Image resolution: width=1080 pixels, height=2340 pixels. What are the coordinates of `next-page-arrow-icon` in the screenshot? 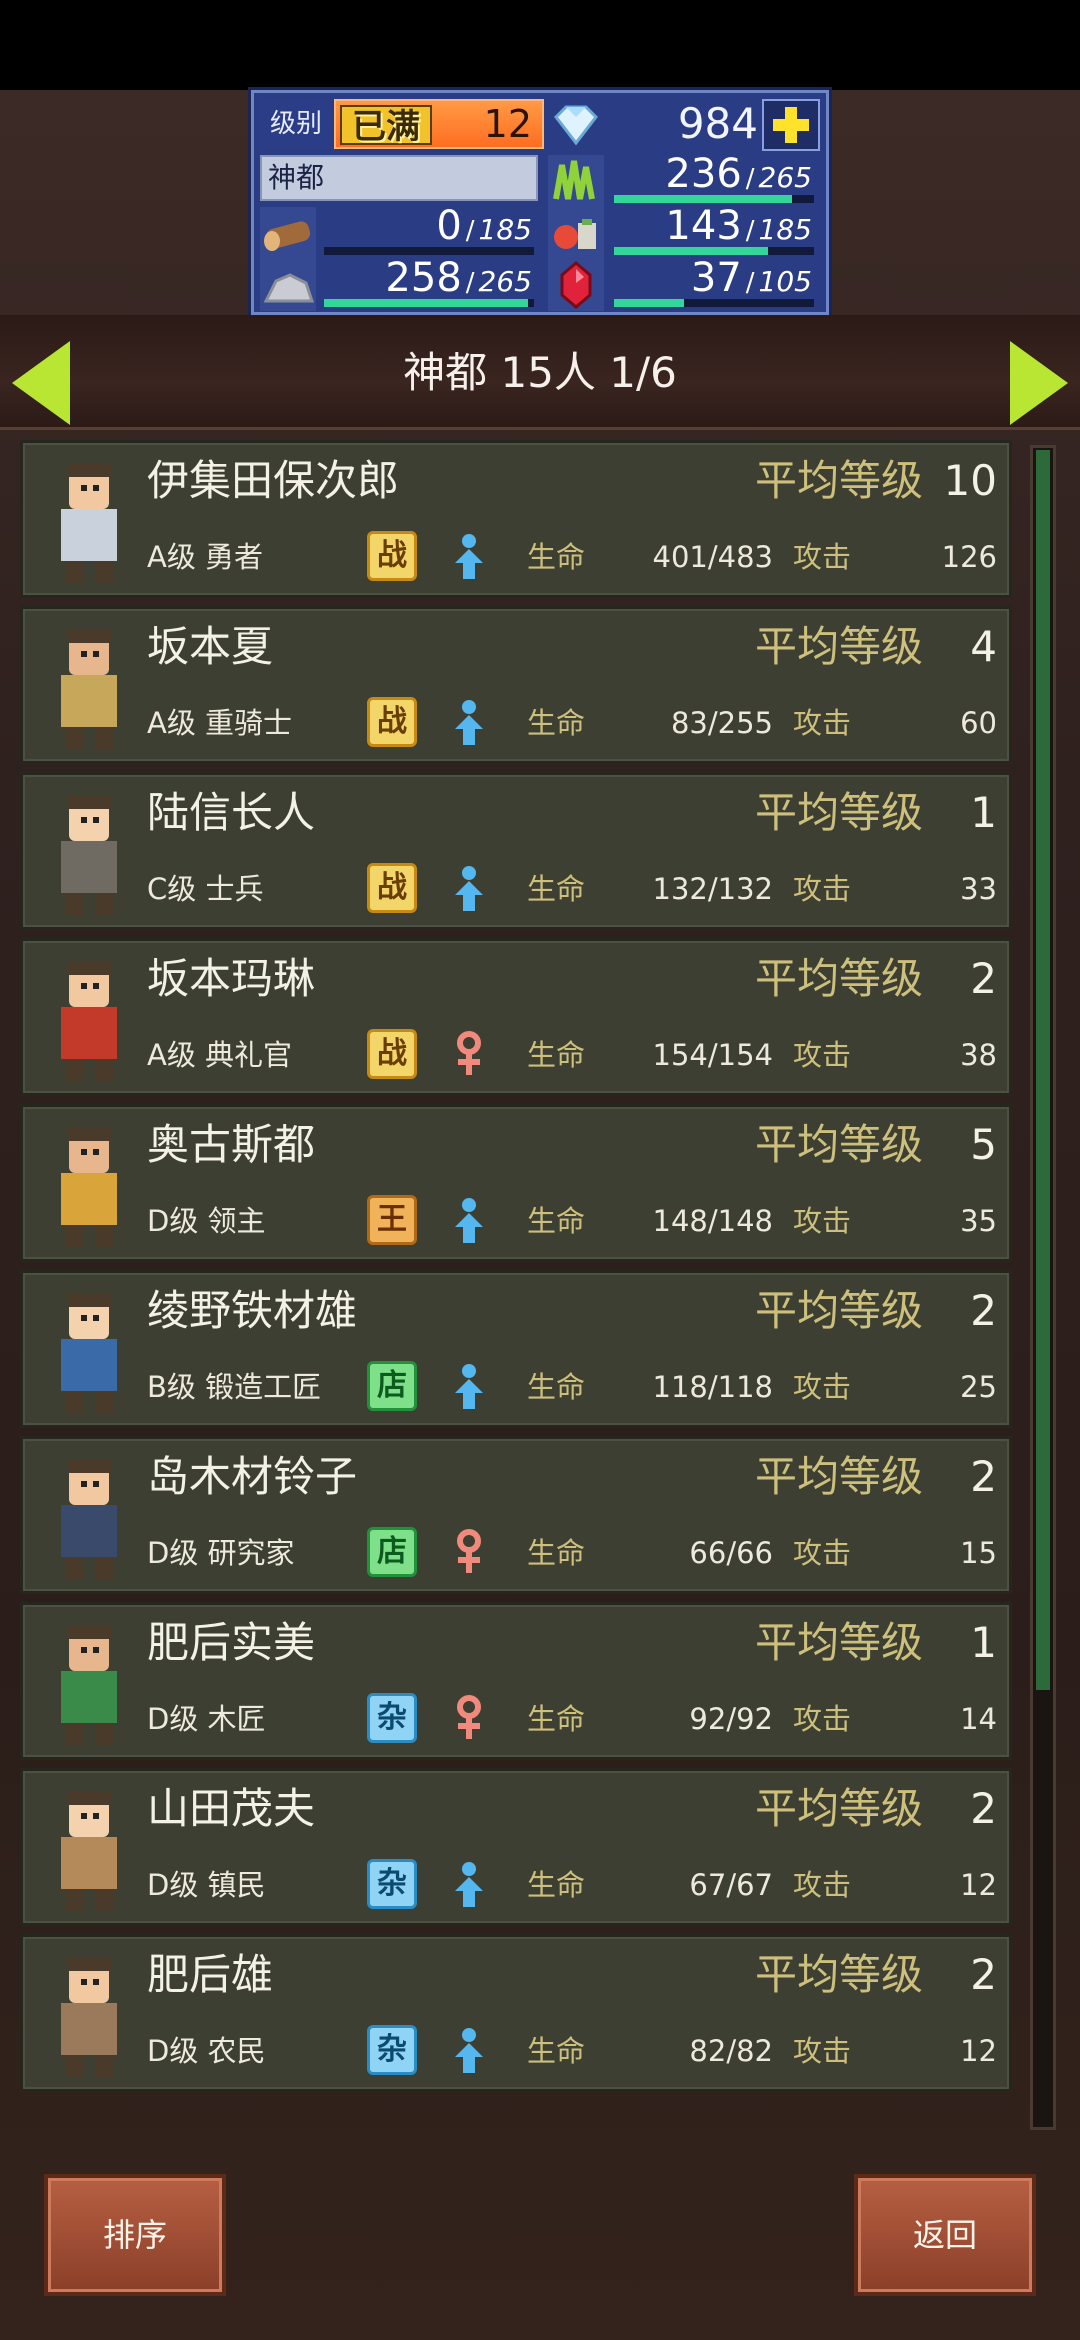 It's located at (1039, 383).